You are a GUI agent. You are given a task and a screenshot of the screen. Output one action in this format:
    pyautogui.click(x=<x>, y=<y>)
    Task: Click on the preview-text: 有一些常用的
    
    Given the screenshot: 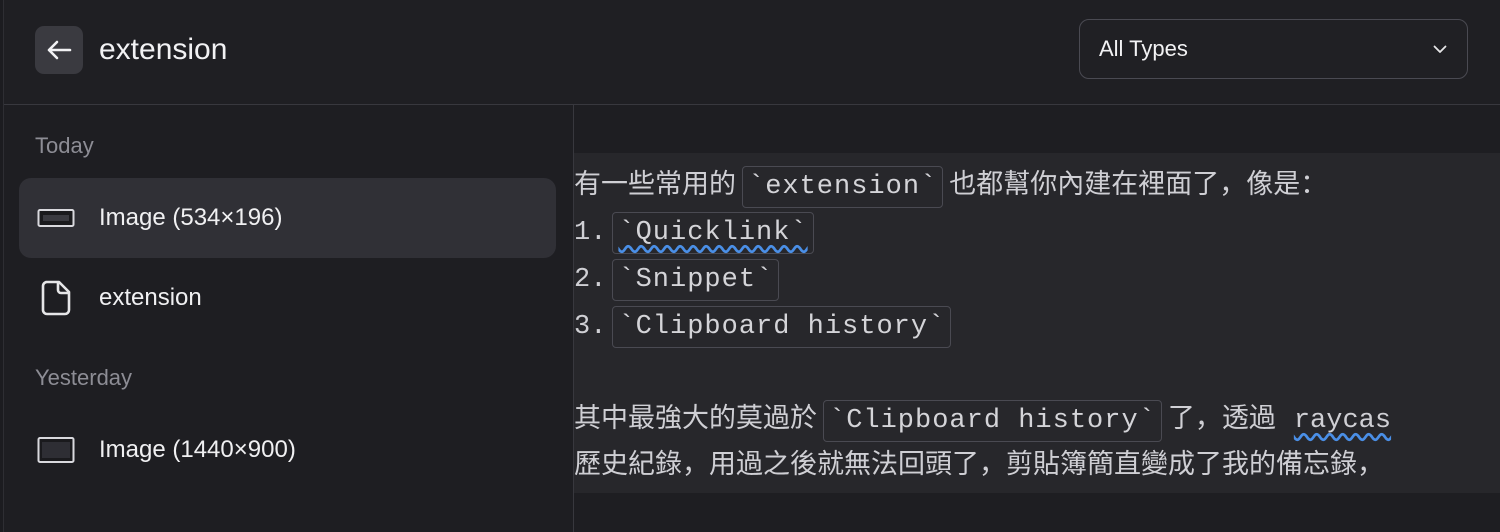 What is the action you would take?
    pyautogui.click(x=655, y=184)
    